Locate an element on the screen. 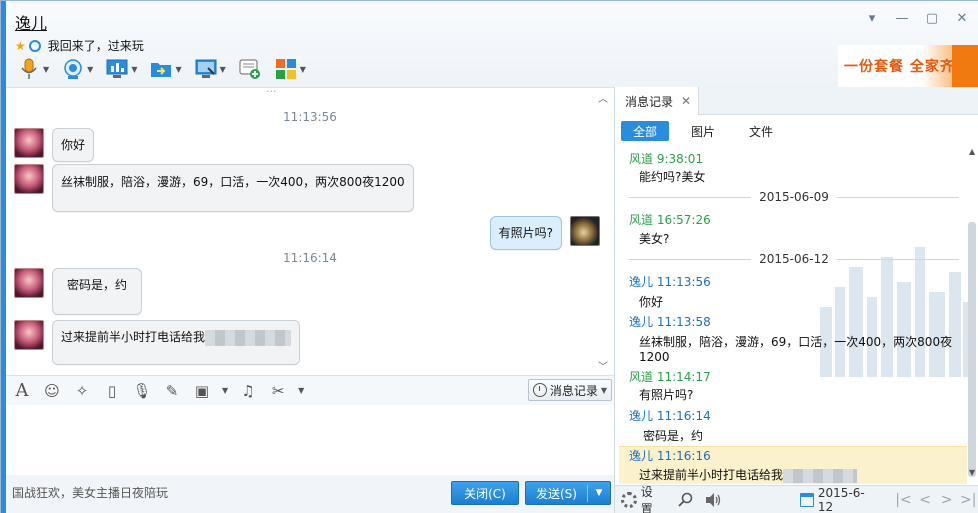  input-toolbar: A ☺ ✧ ▯ 🎙 ✎ ▣ ▼ ♫ ✂ ▼ 消息记录 ▼ is located at coordinates (310, 390).